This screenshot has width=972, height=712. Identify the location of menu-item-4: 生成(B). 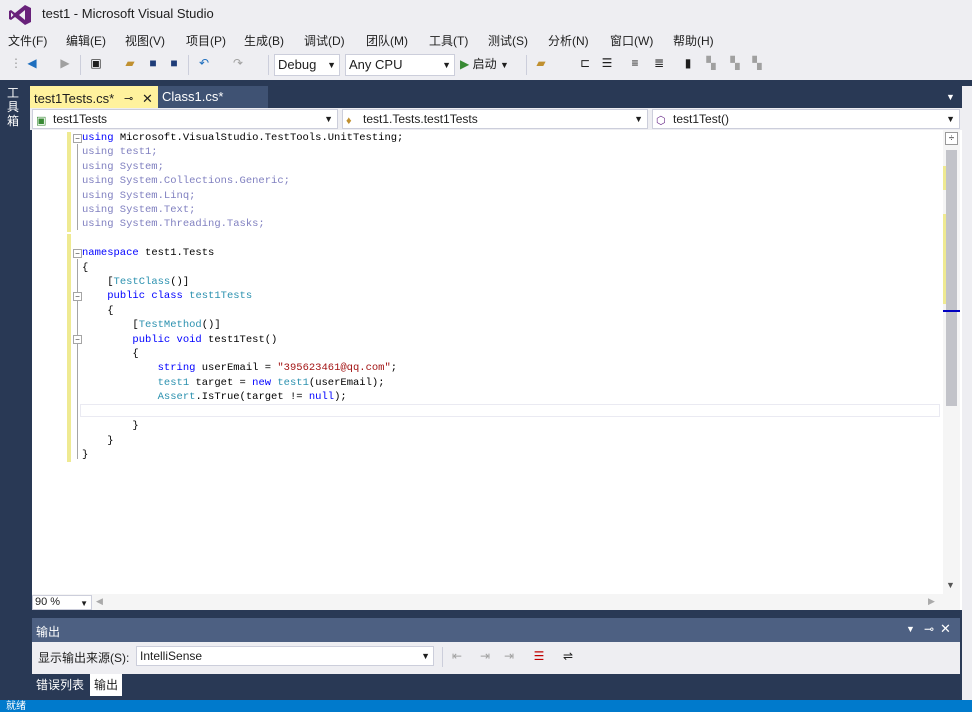
(264, 40).